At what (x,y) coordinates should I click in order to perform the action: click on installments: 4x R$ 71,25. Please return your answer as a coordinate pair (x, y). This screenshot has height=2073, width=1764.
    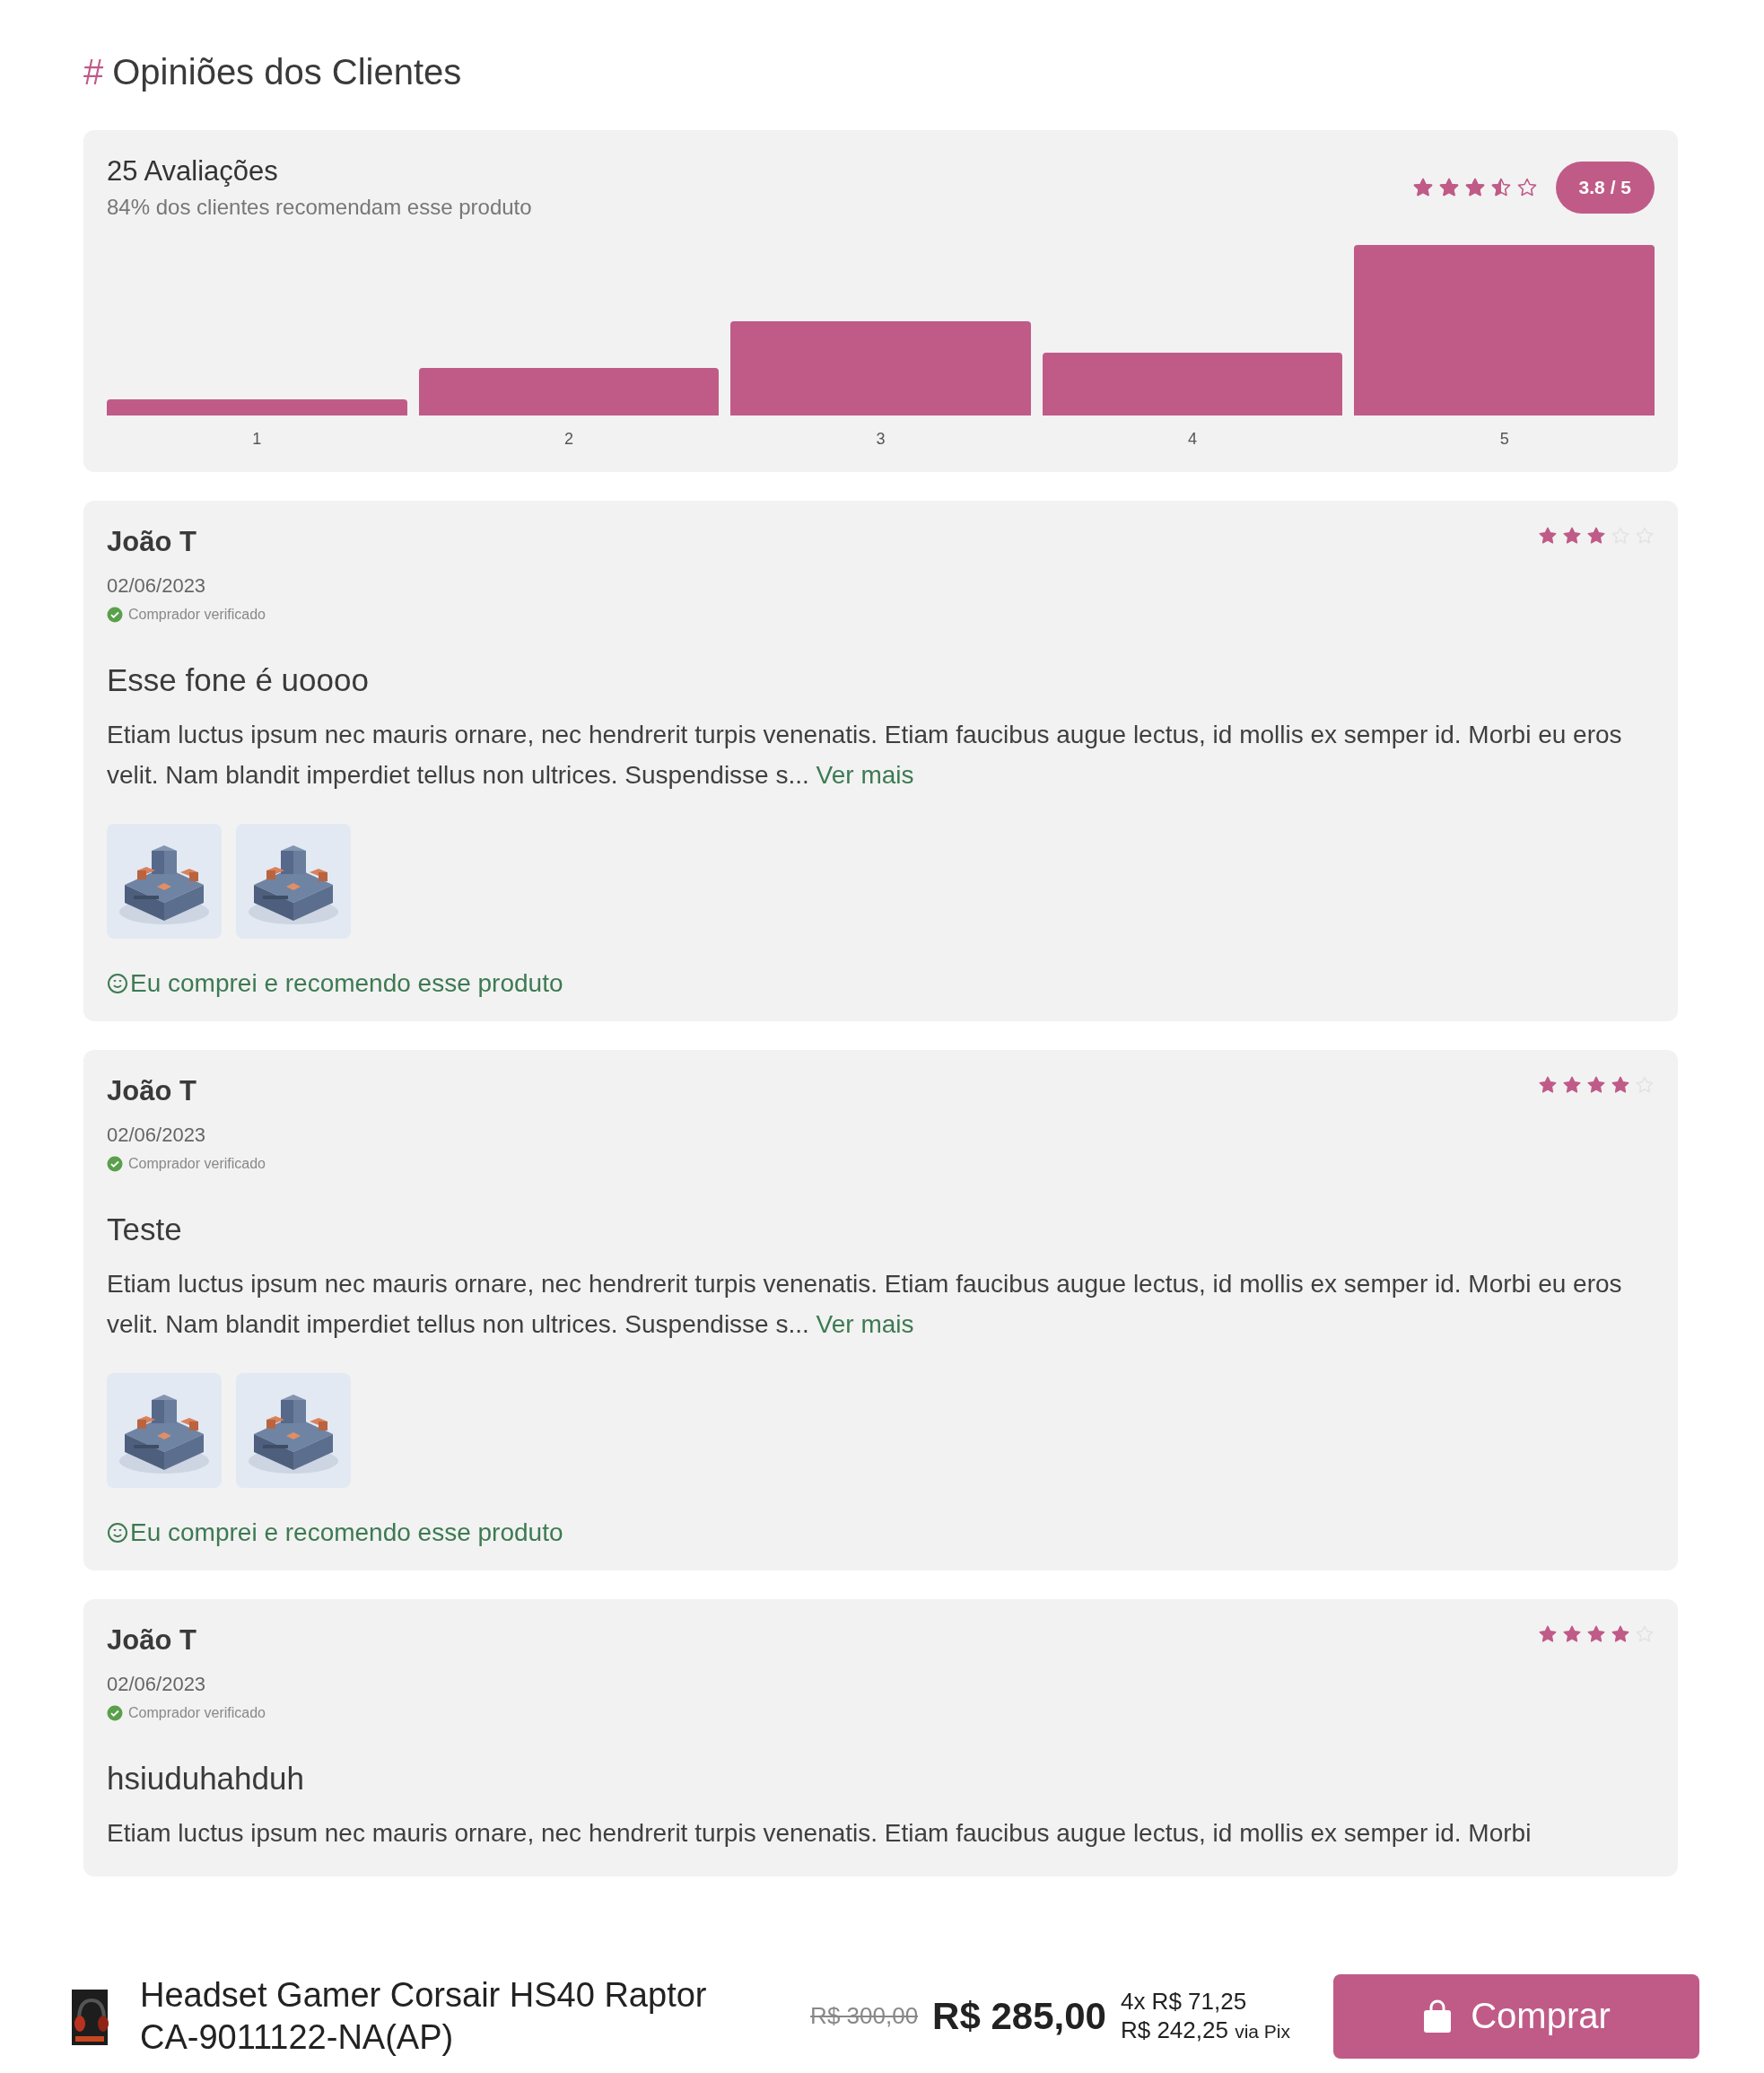
    Looking at the image, I should click on (1184, 2001).